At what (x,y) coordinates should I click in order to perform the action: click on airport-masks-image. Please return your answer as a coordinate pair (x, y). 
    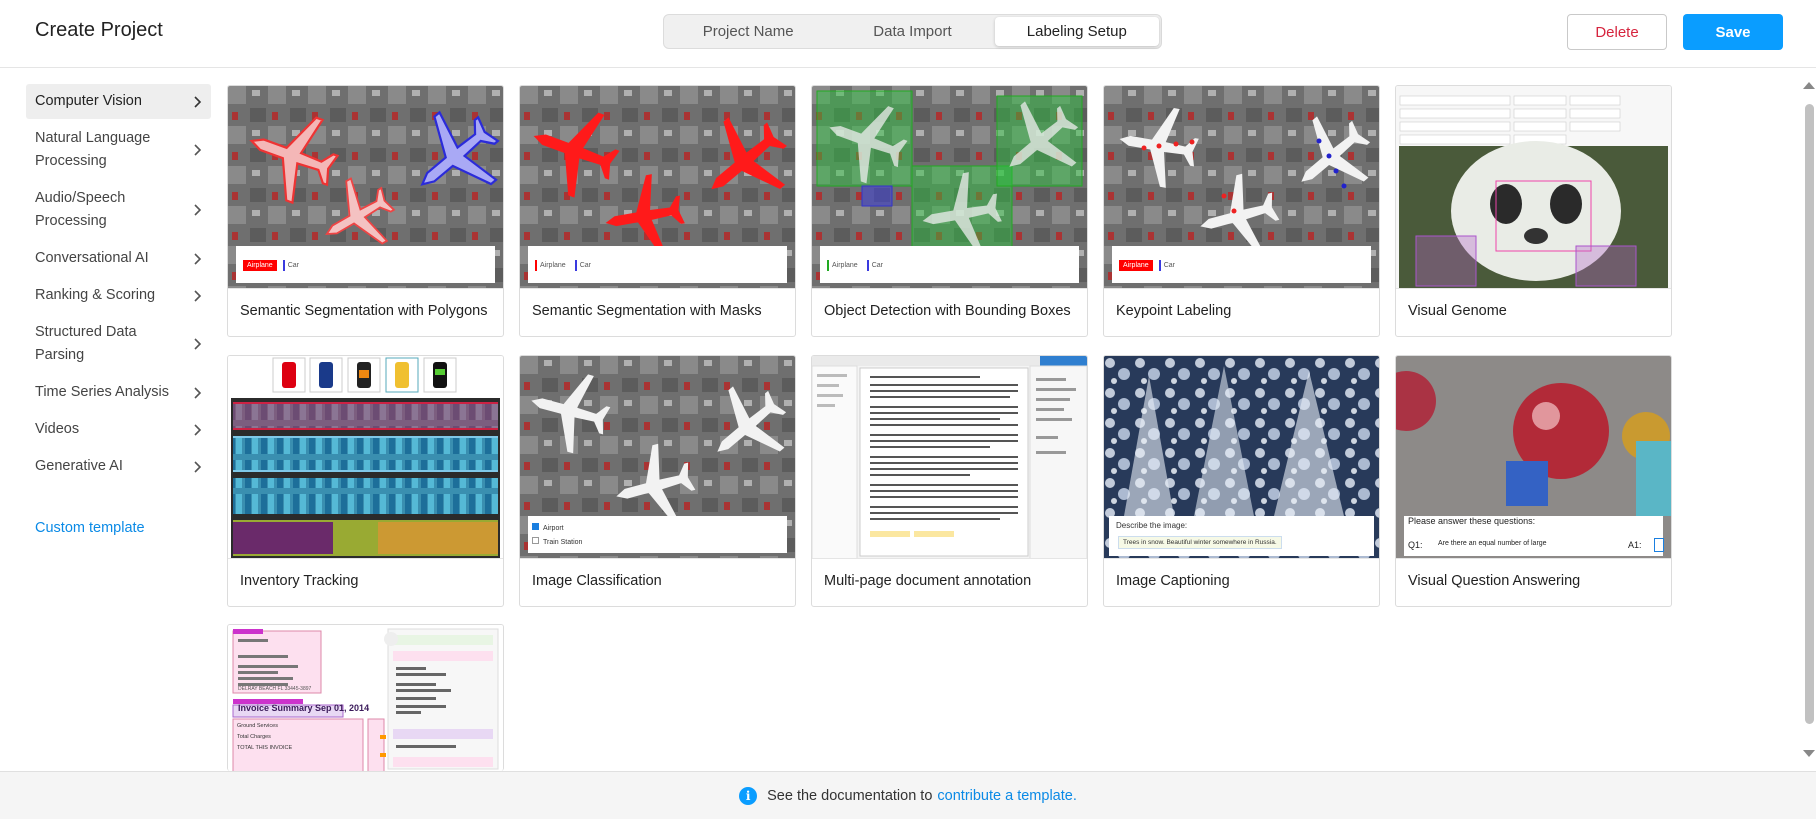
    Looking at the image, I should click on (657, 187).